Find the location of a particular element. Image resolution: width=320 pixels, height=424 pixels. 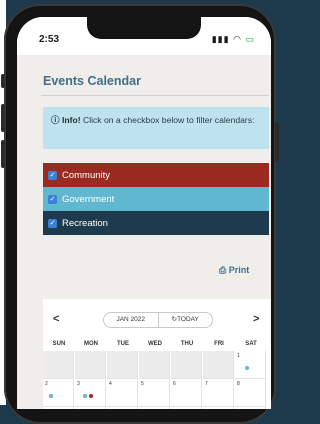

phone-volume-up-button is located at coordinates (3, 118).